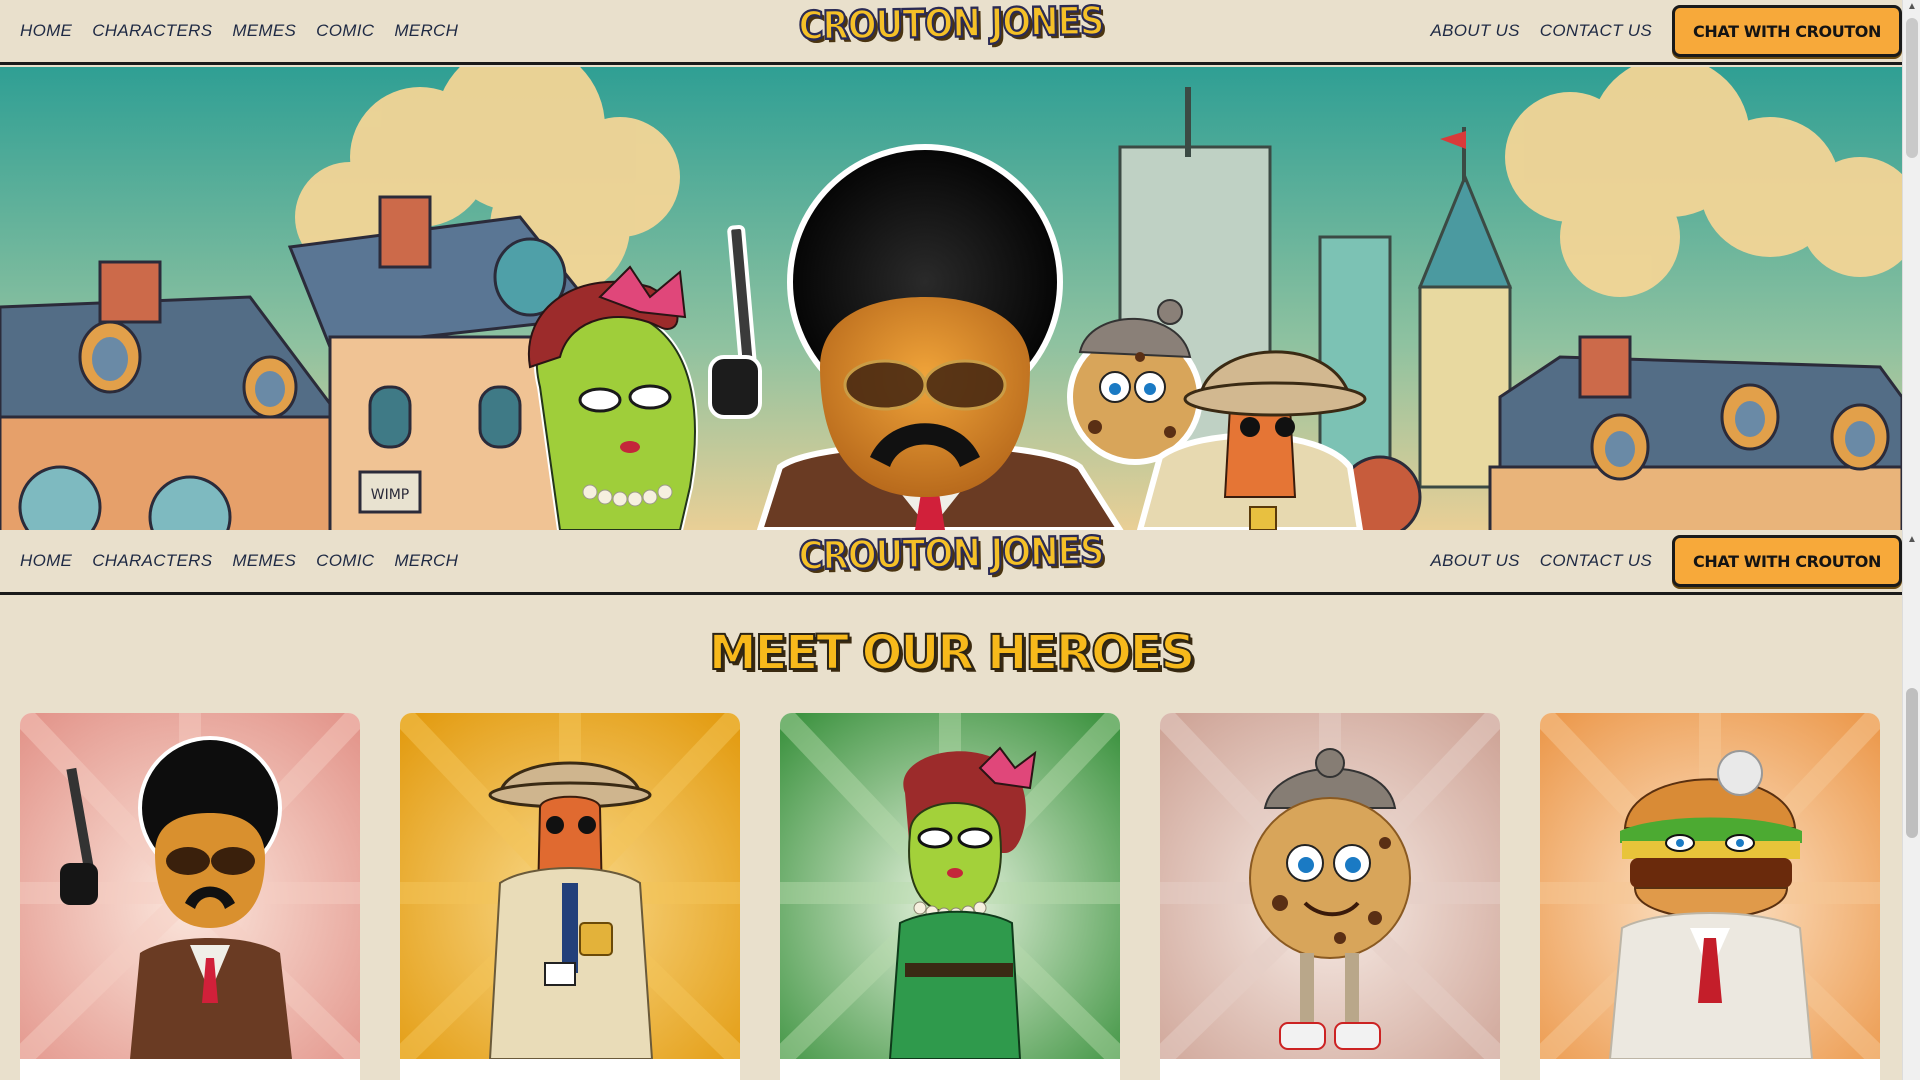  Describe the element at coordinates (46, 561) in the screenshot. I see `sticky-nav-home-link: HOME` at that location.